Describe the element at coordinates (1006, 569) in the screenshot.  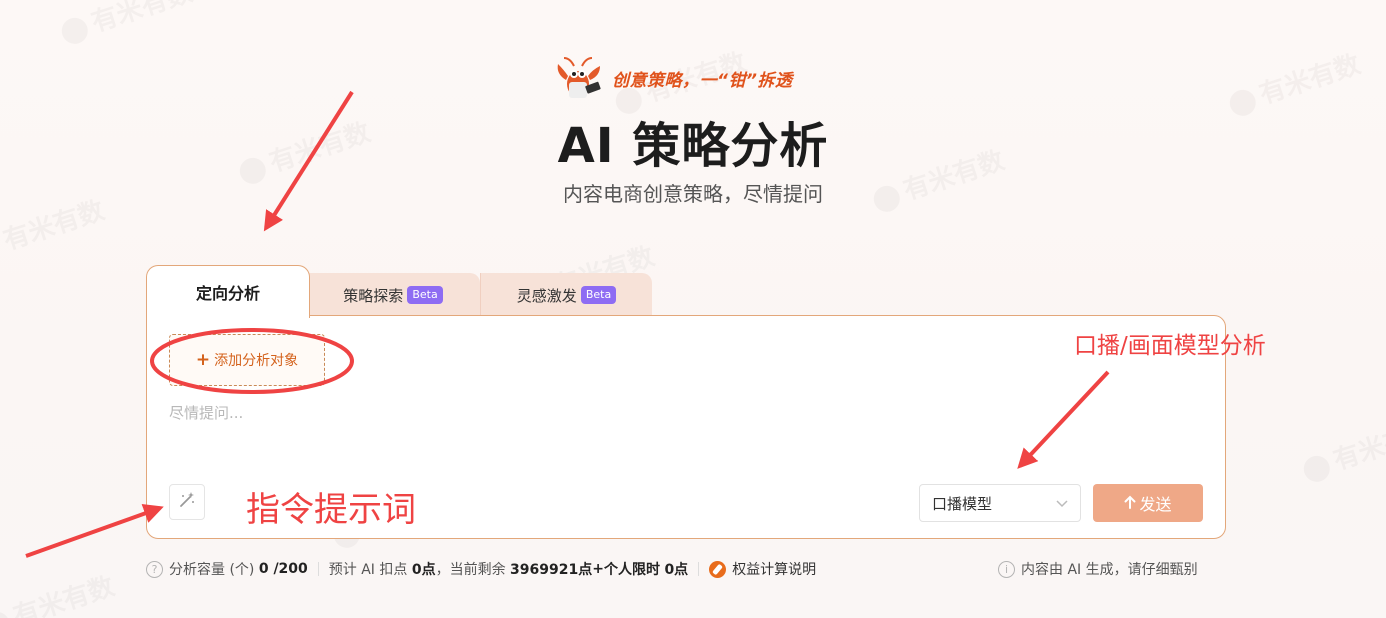
I see `info-circle-icon: i` at that location.